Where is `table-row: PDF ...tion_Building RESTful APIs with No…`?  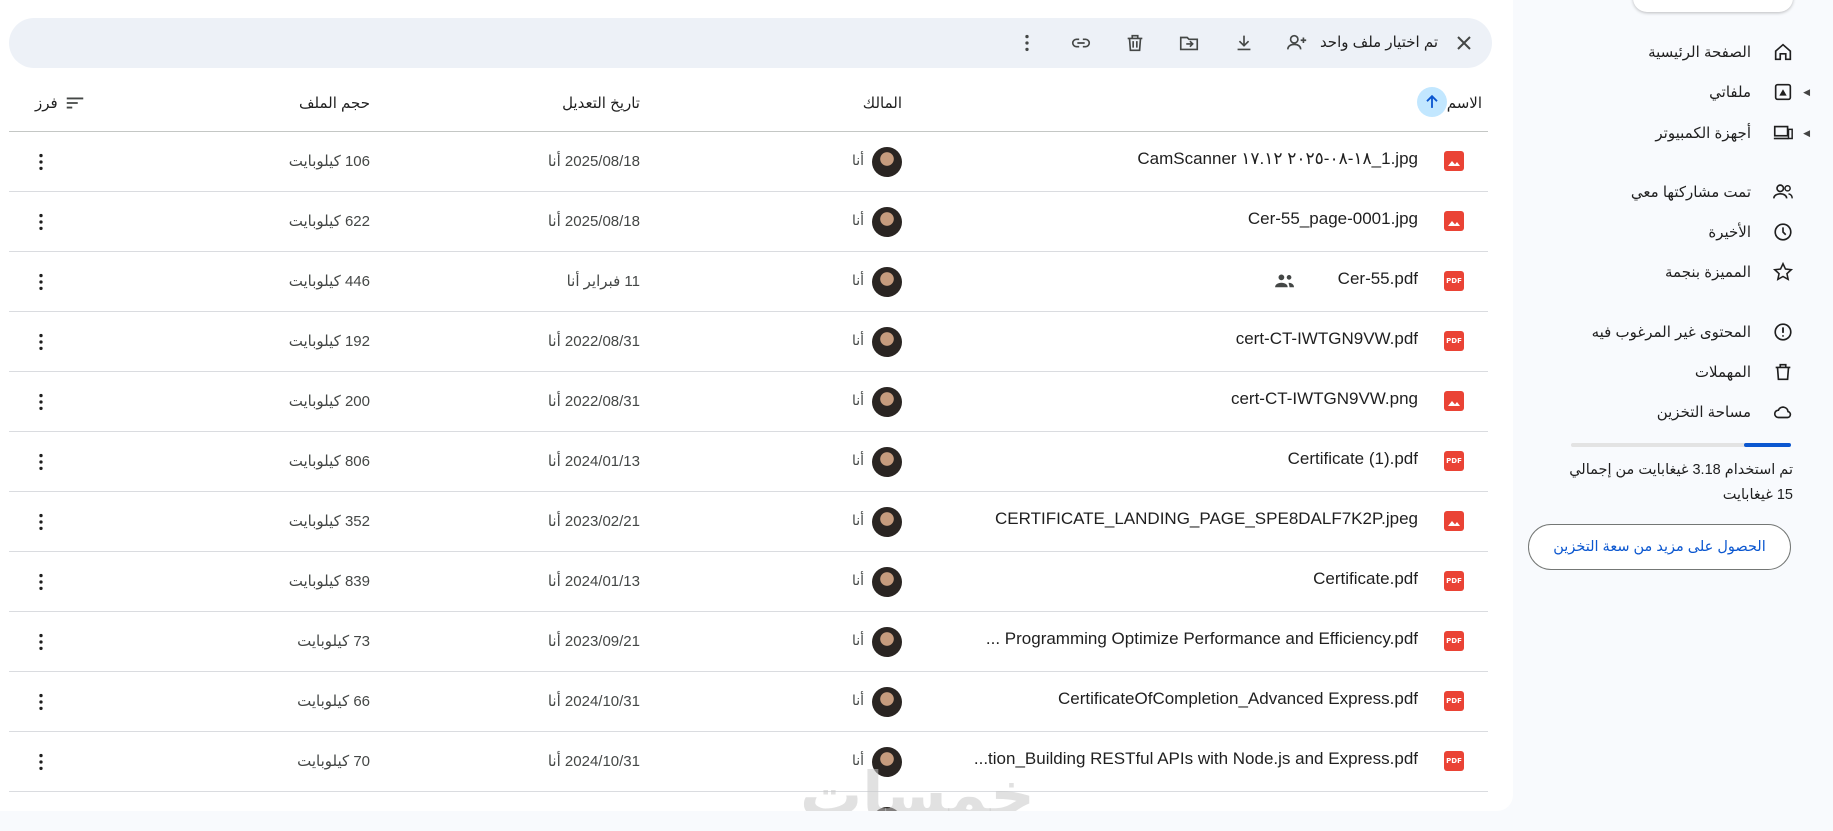 table-row: PDF ...tion_Building RESTful APIs with No… is located at coordinates (748, 762).